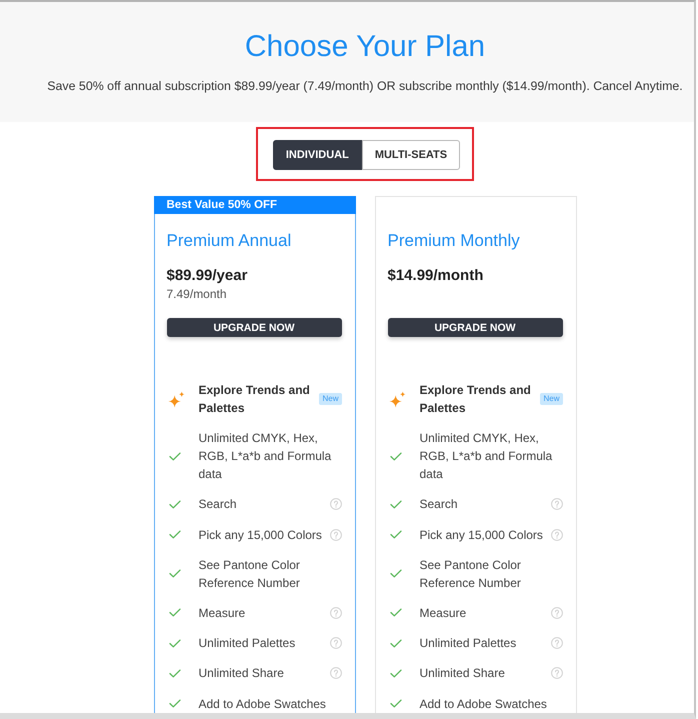 This screenshot has width=698, height=719. What do you see at coordinates (454, 241) in the screenshot?
I see `plan-name: Premium Monthly` at bounding box center [454, 241].